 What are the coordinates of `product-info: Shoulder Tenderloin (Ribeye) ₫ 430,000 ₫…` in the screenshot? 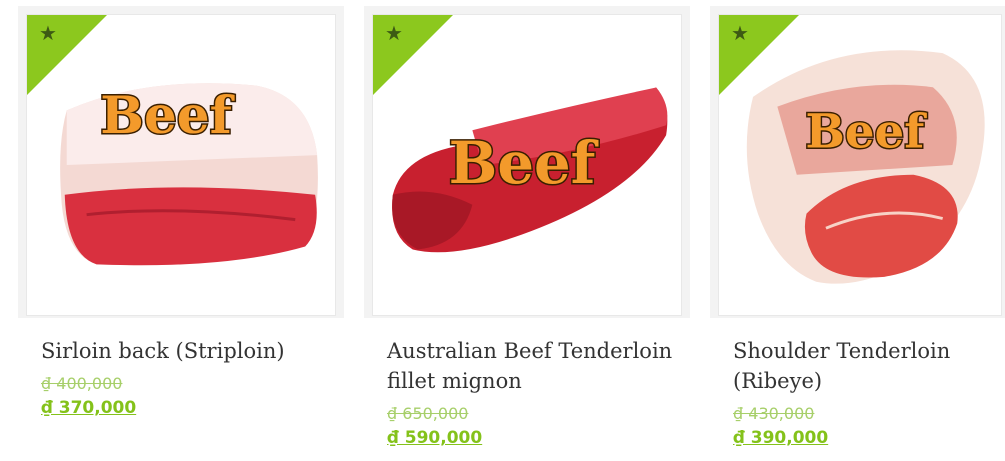 It's located at (857, 389).